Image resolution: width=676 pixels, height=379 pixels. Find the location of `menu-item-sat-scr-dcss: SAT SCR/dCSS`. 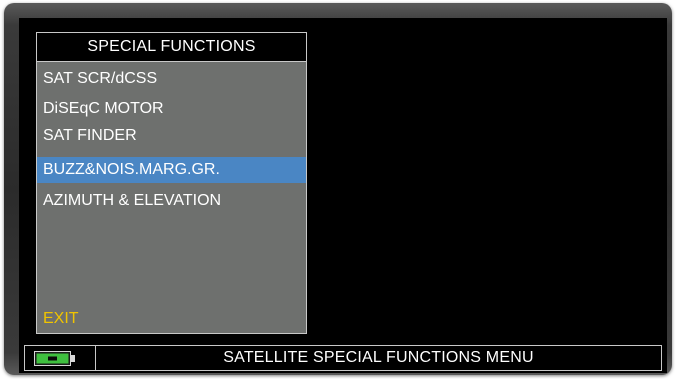

menu-item-sat-scr-dcss: SAT SCR/dCSS is located at coordinates (171, 79).